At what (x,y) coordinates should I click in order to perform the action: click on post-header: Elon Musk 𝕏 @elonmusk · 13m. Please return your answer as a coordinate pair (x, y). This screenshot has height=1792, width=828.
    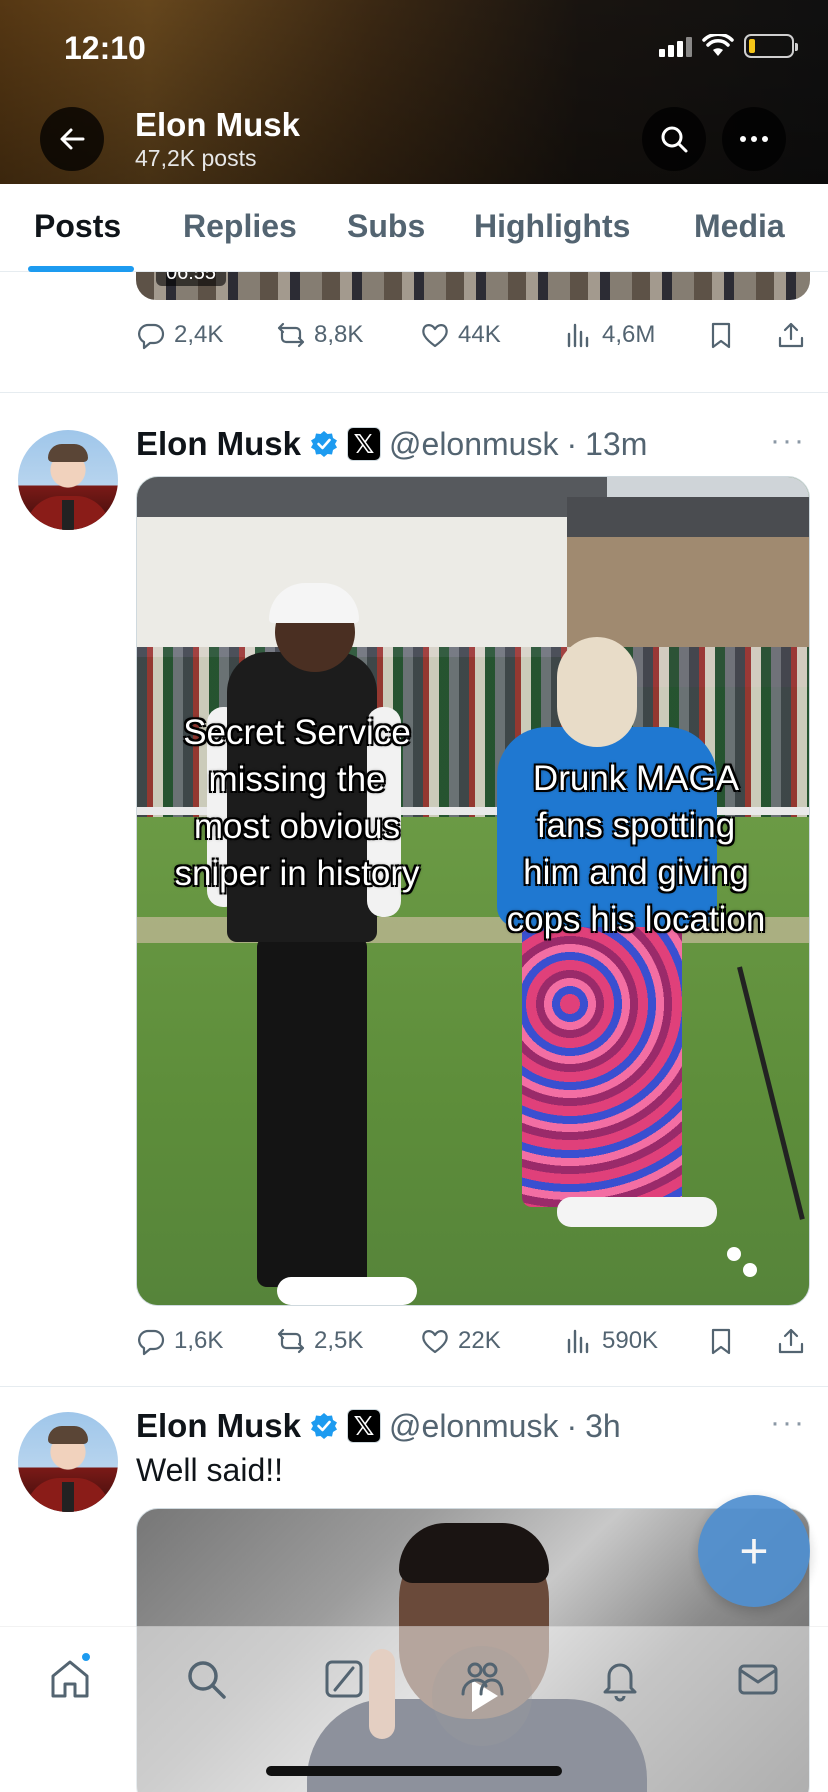
    Looking at the image, I should click on (391, 444).